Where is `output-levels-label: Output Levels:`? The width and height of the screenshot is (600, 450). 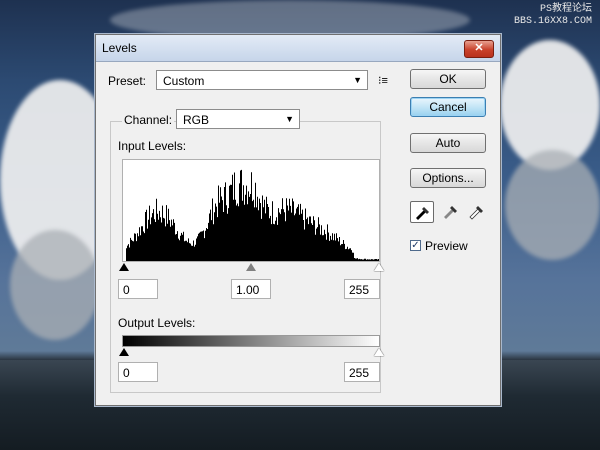 output-levels-label: Output Levels: is located at coordinates (157, 323).